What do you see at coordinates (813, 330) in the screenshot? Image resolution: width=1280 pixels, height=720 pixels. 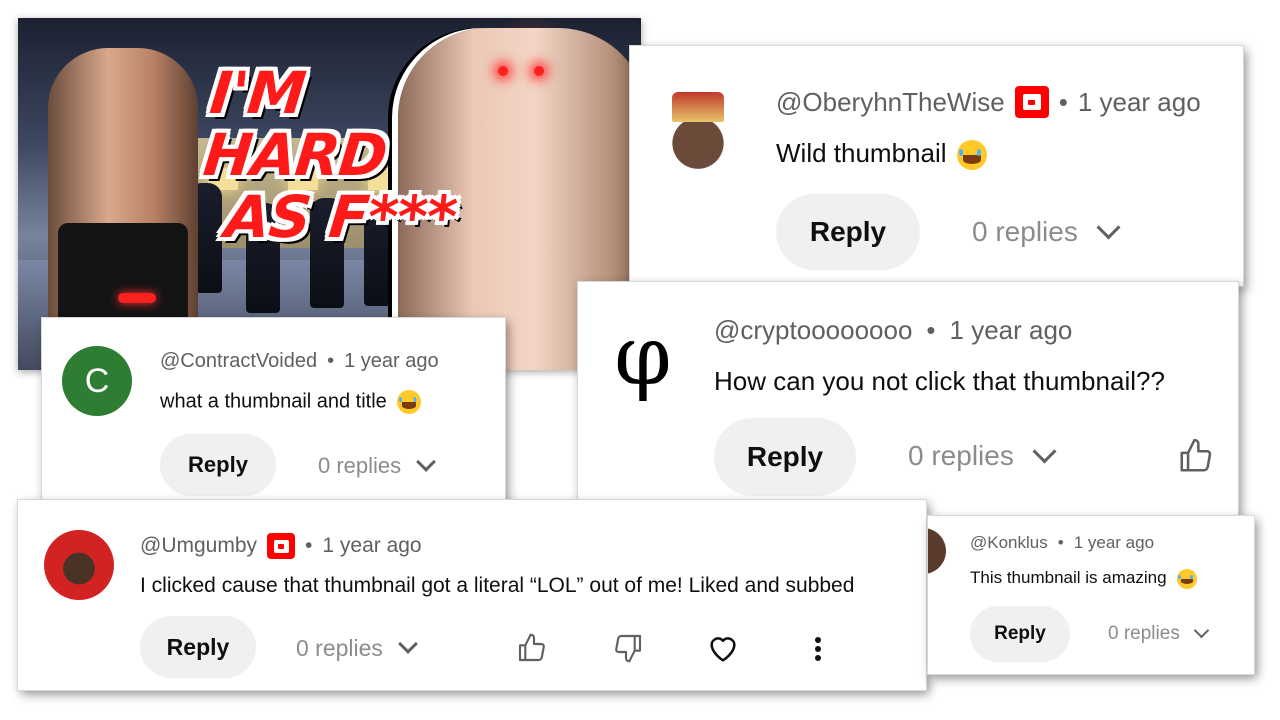 I see `comment-author: @cryptoooooooo` at bounding box center [813, 330].